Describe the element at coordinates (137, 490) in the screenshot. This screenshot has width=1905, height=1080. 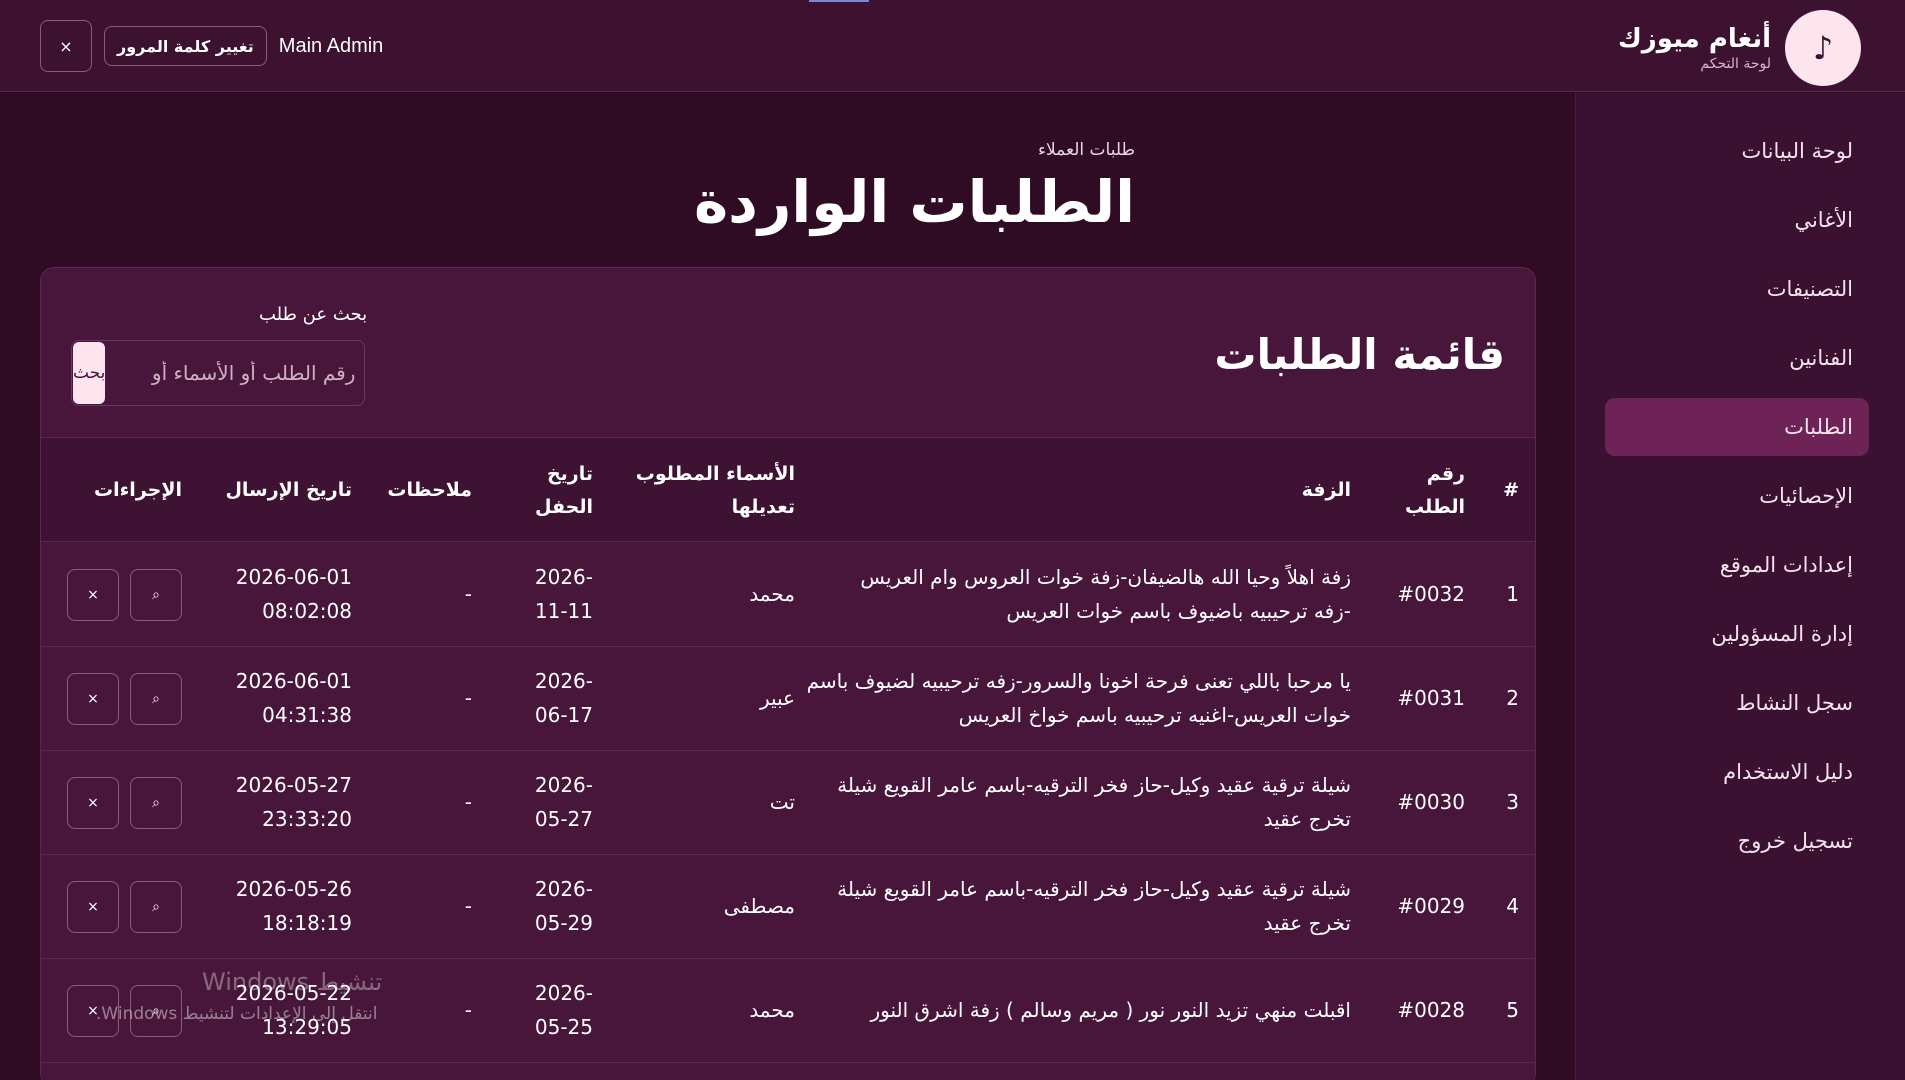
I see `column-header-actions: الإجراءات` at that location.